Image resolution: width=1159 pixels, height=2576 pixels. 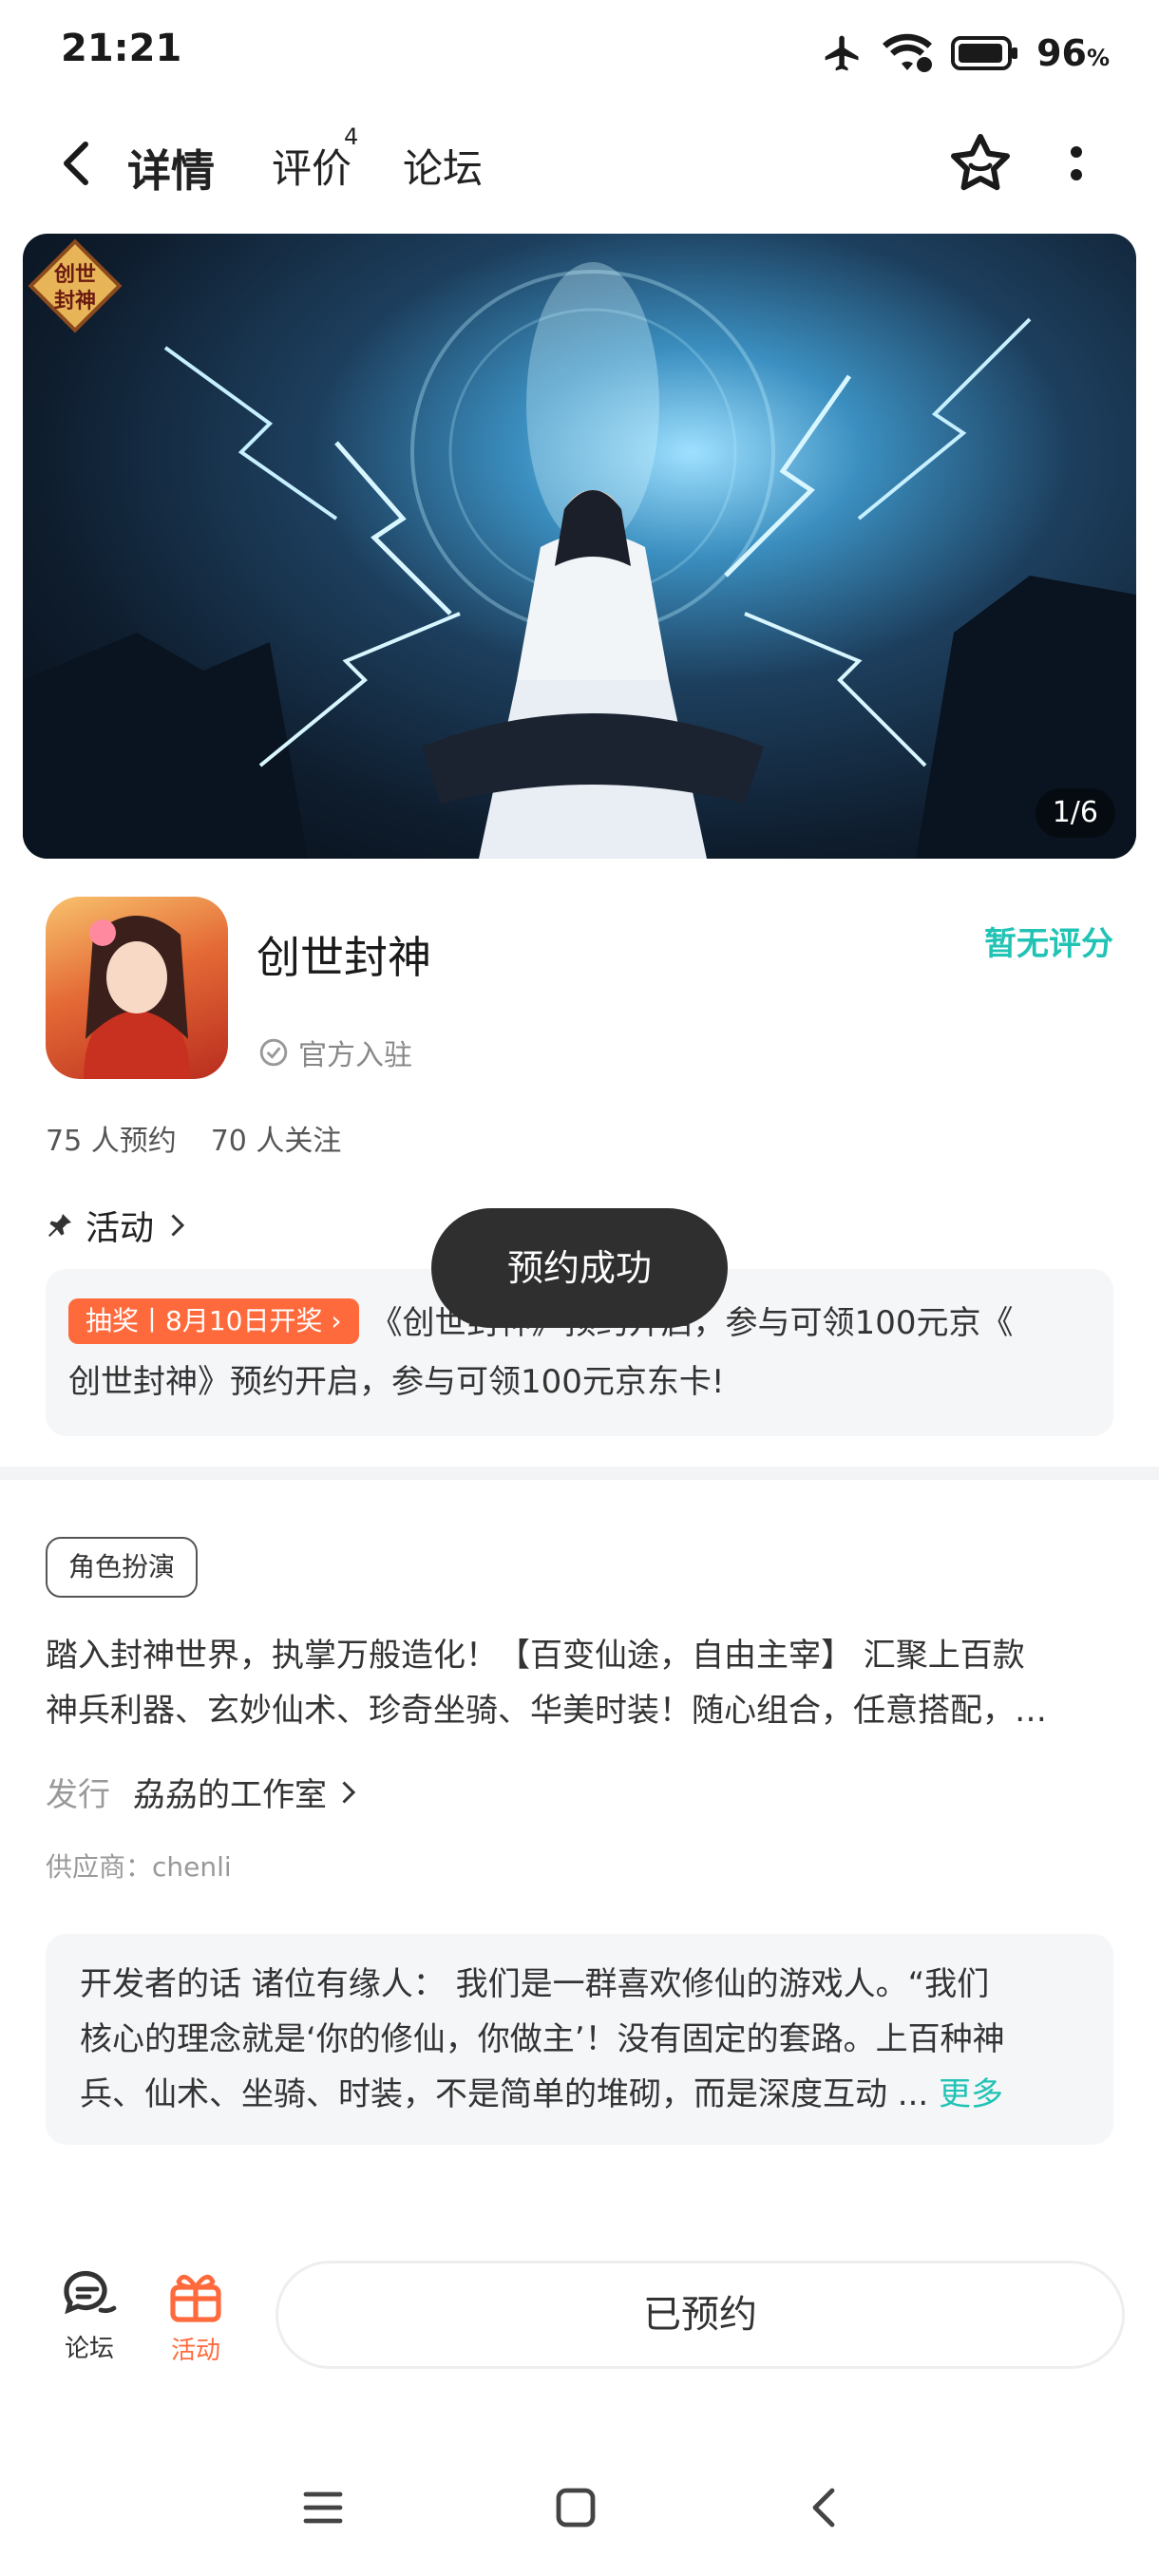 What do you see at coordinates (137, 988) in the screenshot?
I see `app-icon` at bounding box center [137, 988].